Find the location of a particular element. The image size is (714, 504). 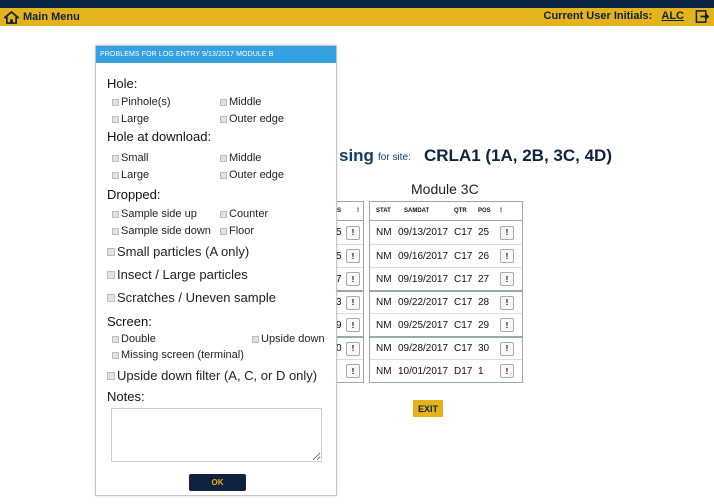

screen-upside-down-checkbox: Upside down is located at coordinates (288, 339).